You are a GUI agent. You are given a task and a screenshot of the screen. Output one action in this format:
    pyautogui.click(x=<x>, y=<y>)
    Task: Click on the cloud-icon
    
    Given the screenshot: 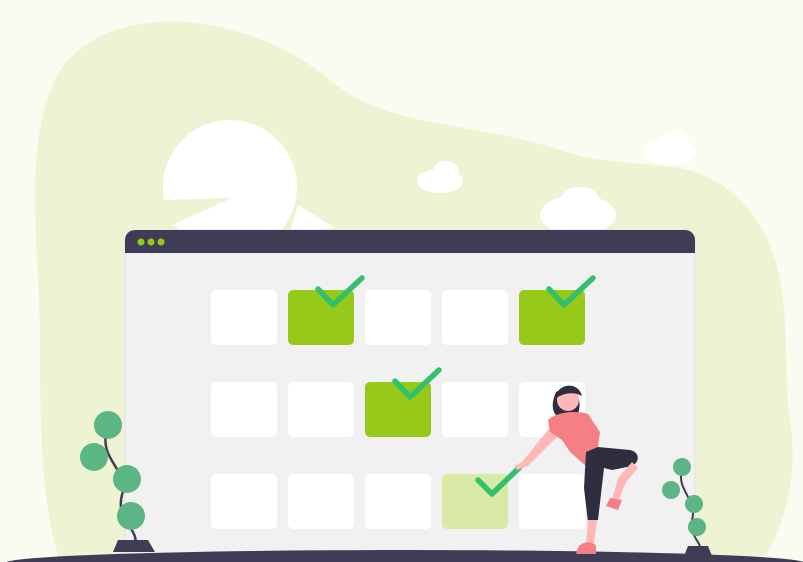 What is the action you would take?
    pyautogui.click(x=670, y=148)
    